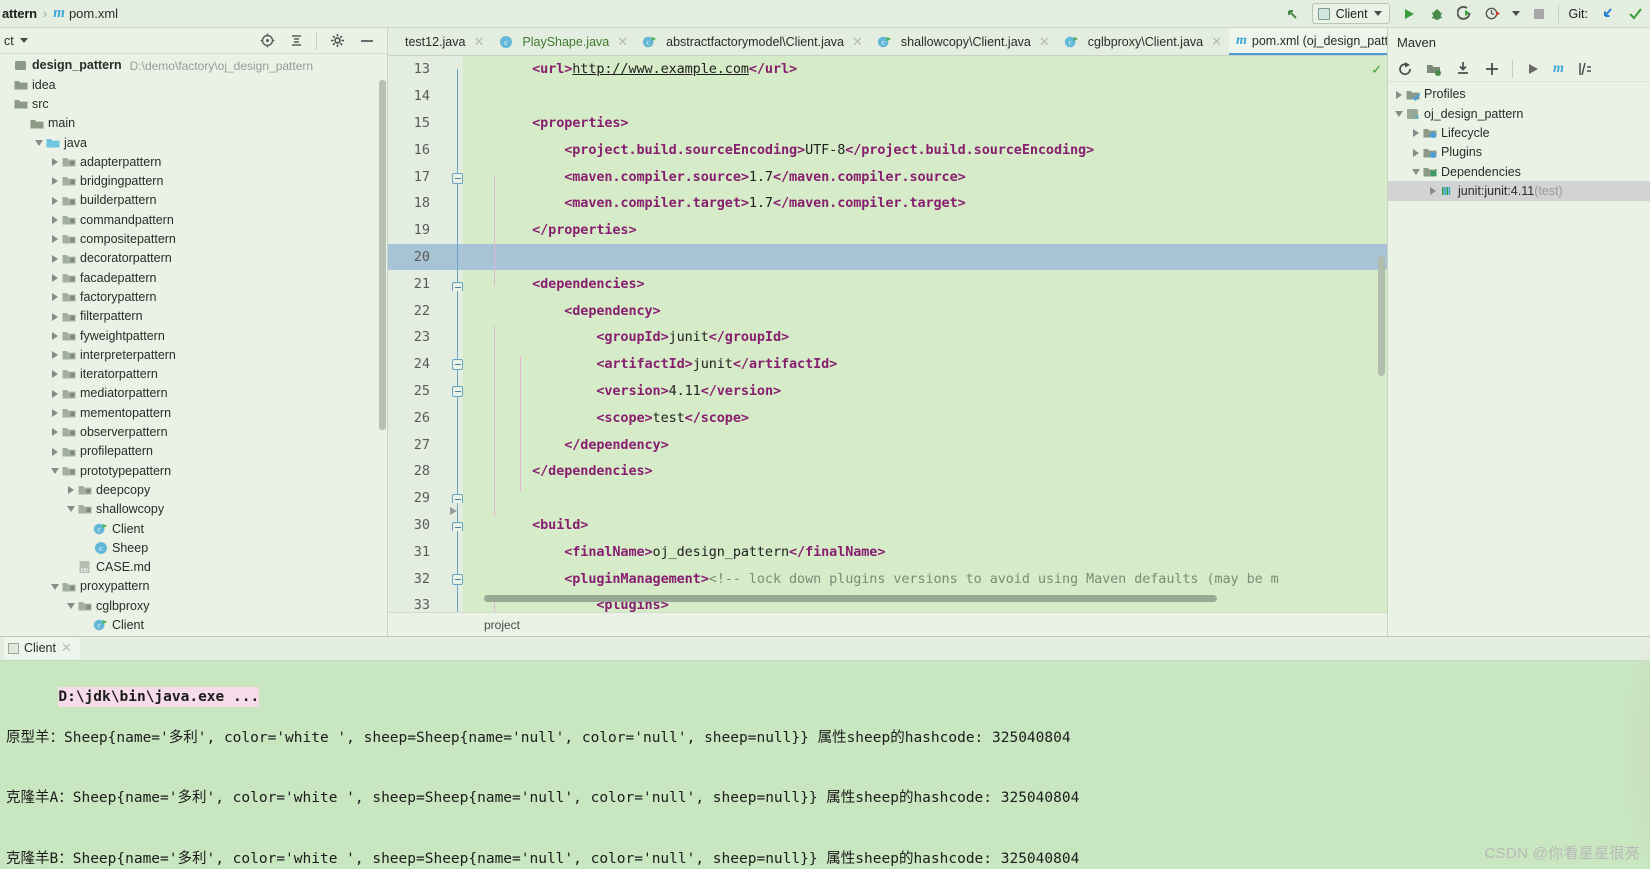 This screenshot has width=1650, height=869. Describe the element at coordinates (887, 471) in the screenshot. I see `code-line: 28 </dependencies>` at that location.